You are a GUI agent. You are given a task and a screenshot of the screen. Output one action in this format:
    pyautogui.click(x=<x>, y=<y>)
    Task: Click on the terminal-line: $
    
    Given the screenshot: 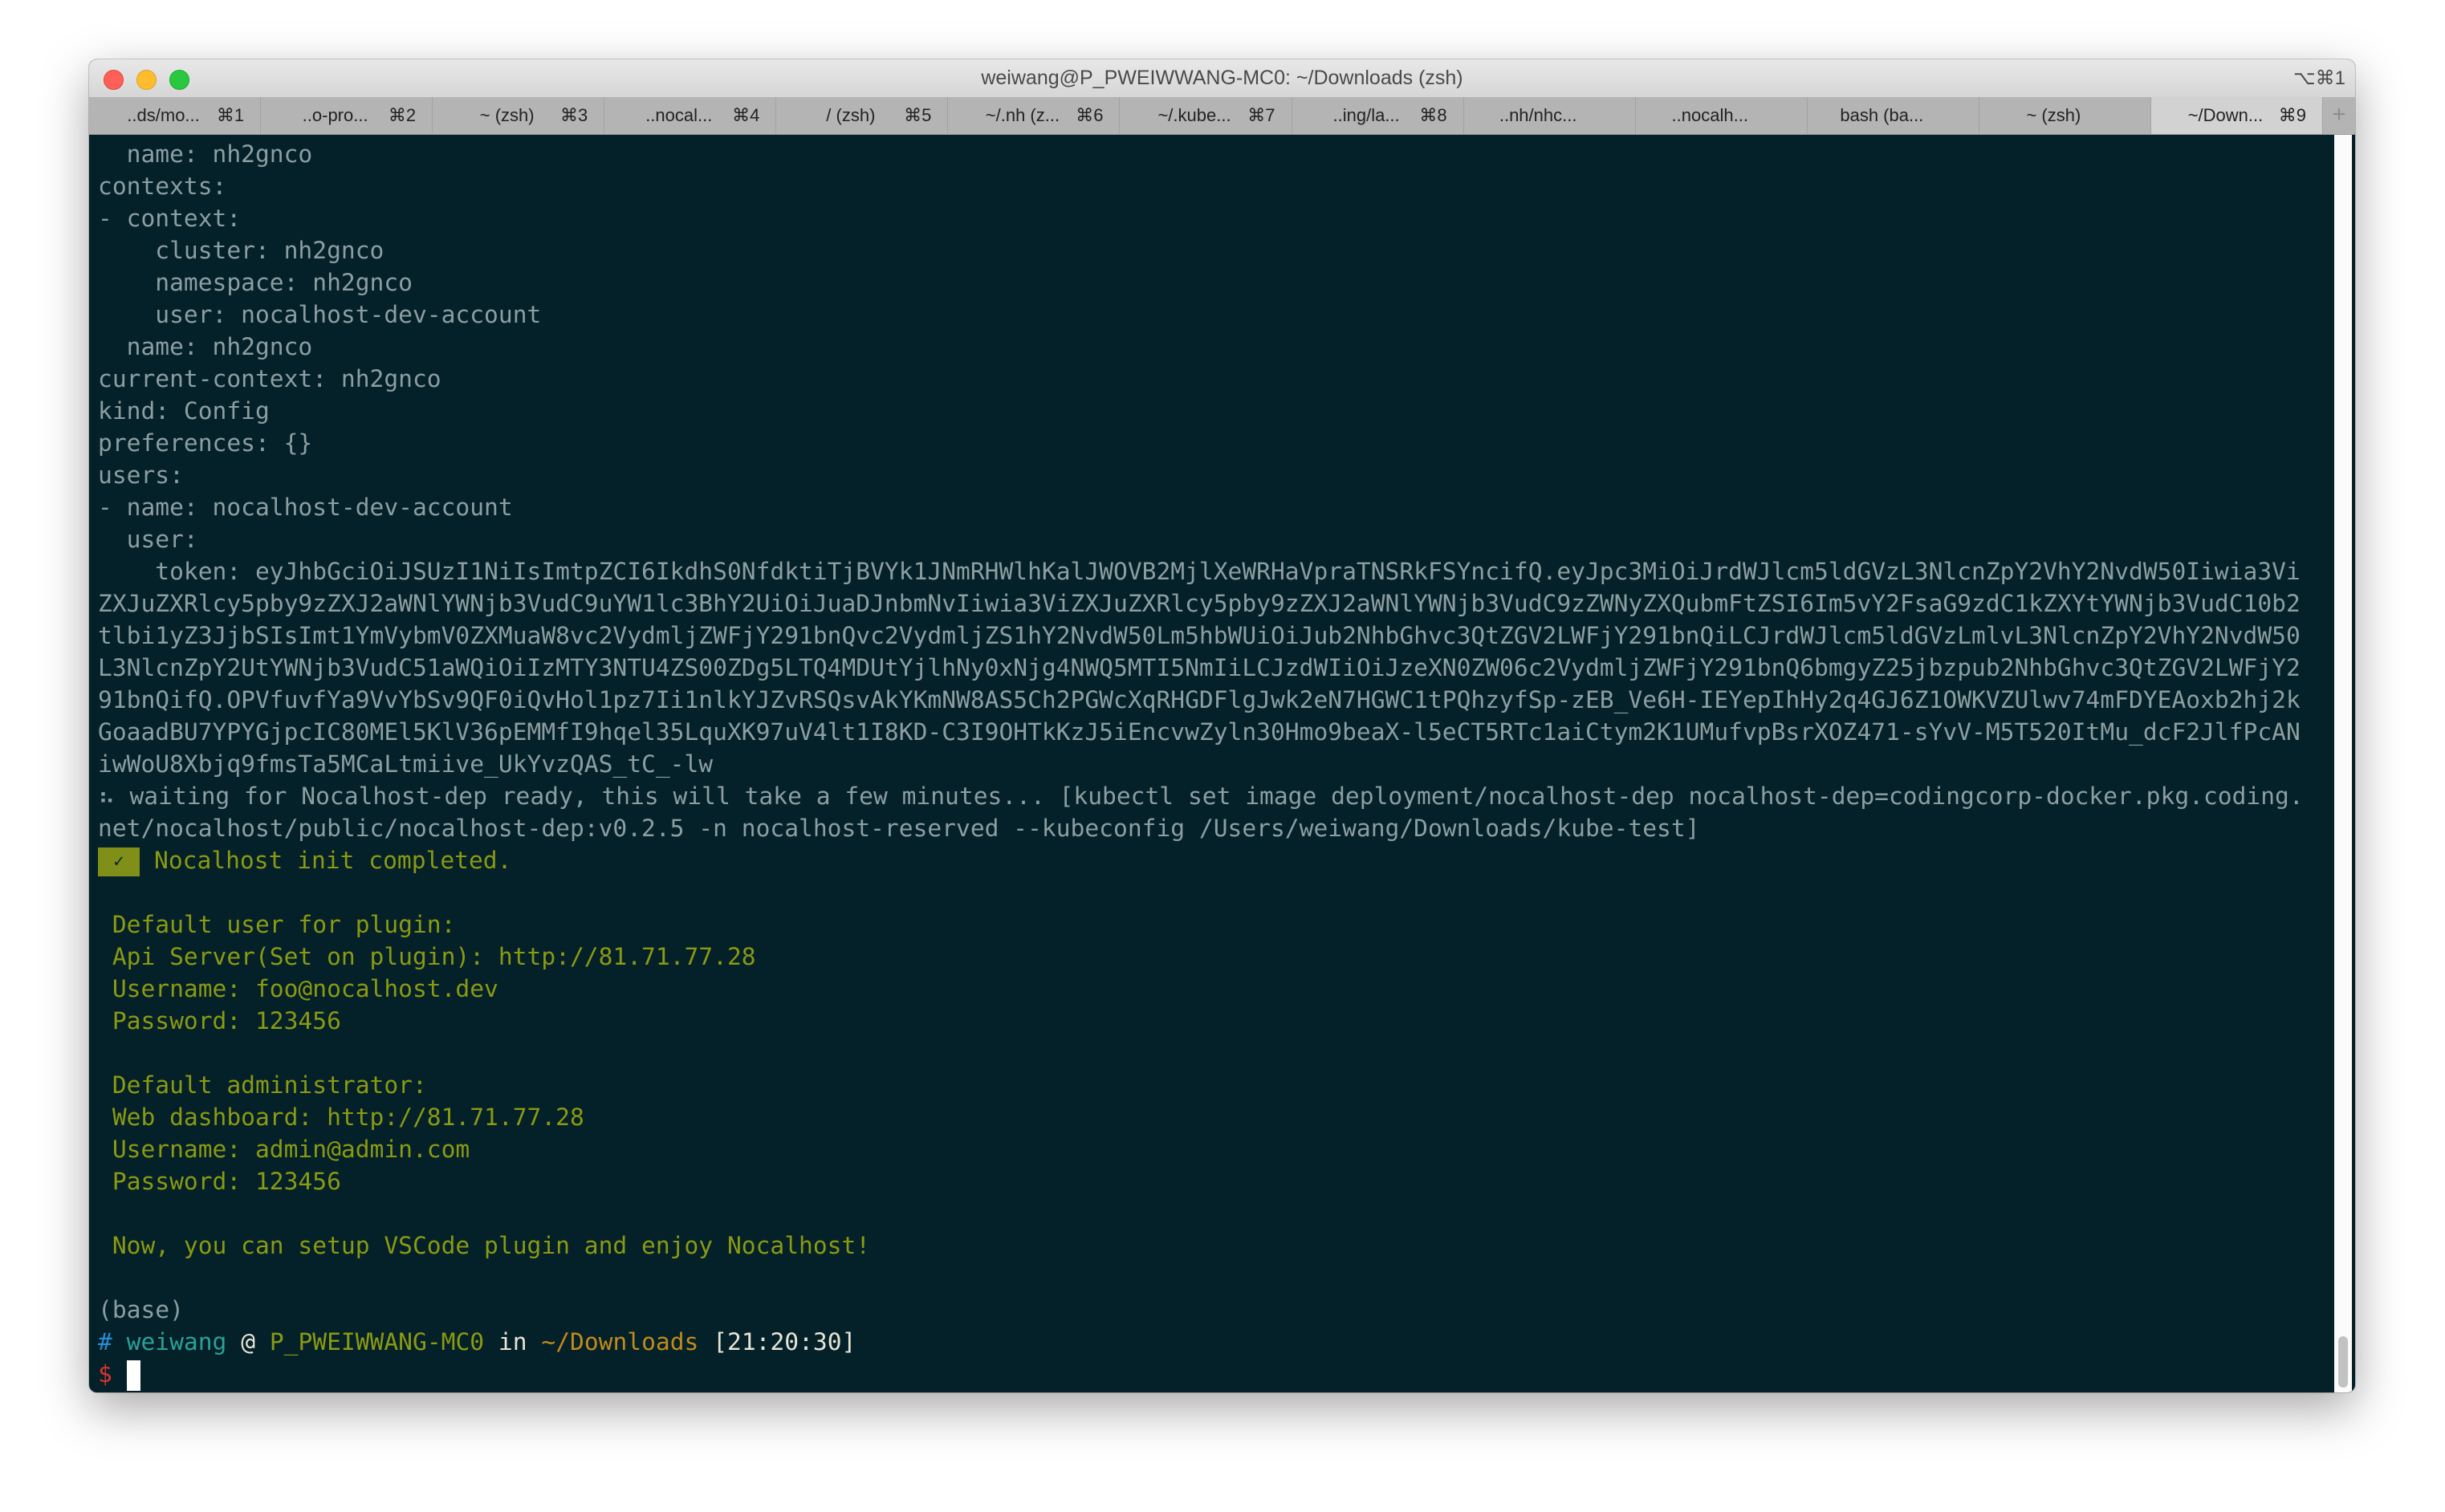 What is the action you would take?
    pyautogui.click(x=1201, y=1374)
    